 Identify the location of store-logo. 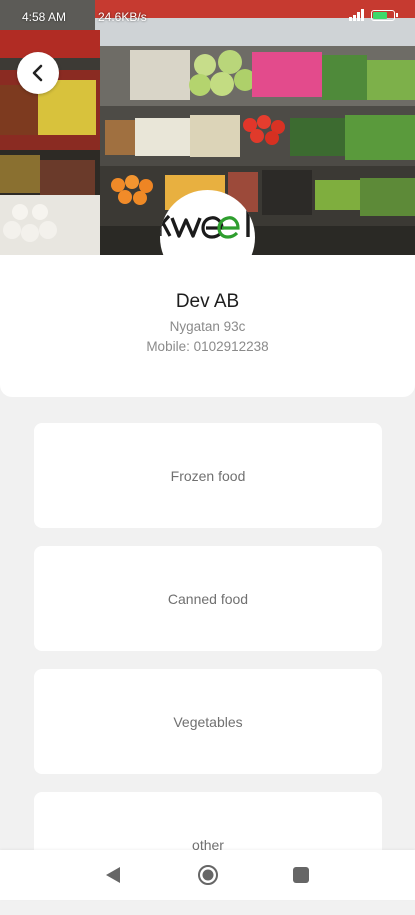
(207, 237).